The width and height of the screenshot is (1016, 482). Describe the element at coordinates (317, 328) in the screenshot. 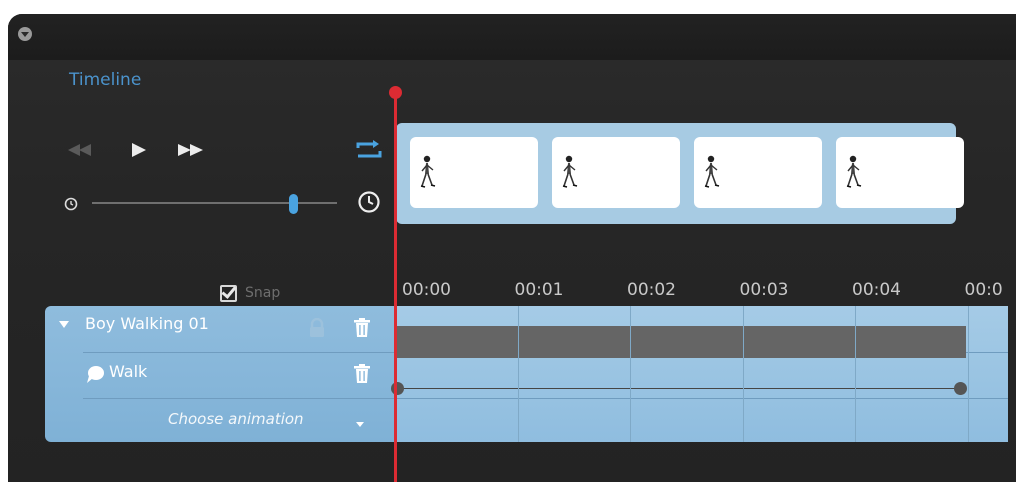

I see `lock-icon` at that location.